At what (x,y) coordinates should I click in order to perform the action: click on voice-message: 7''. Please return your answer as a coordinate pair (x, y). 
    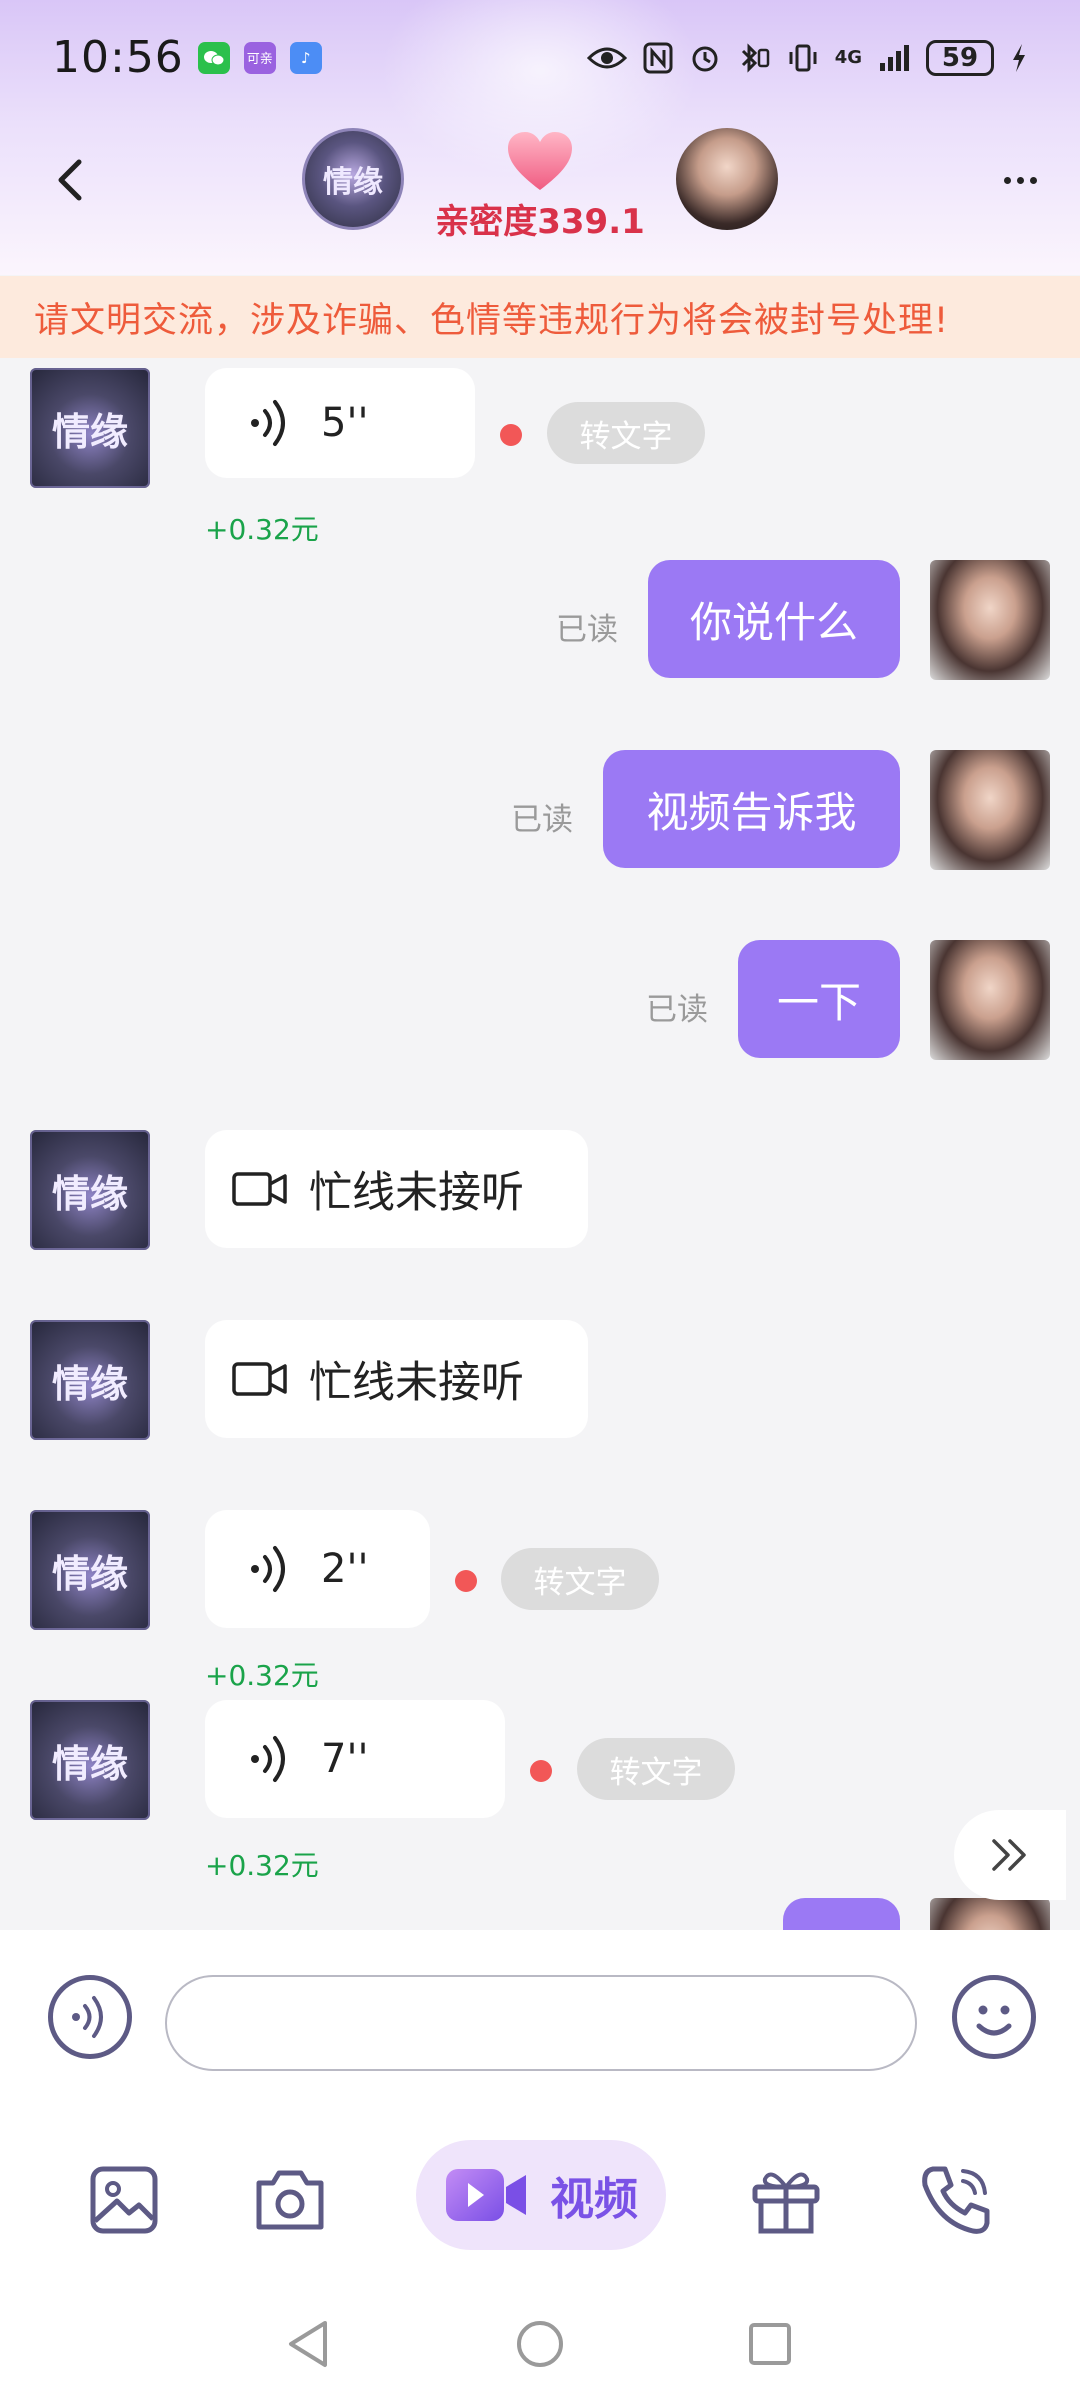
    Looking at the image, I should click on (355, 1759).